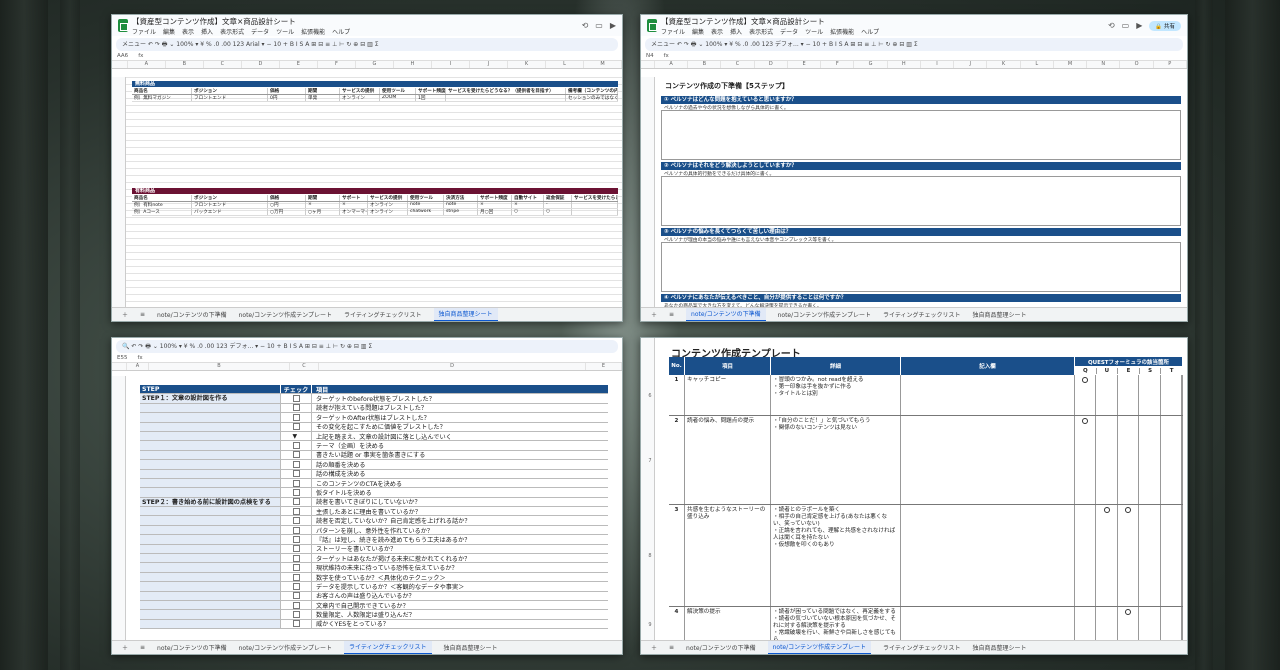  I want to click on td: 1回, so click(431, 98).